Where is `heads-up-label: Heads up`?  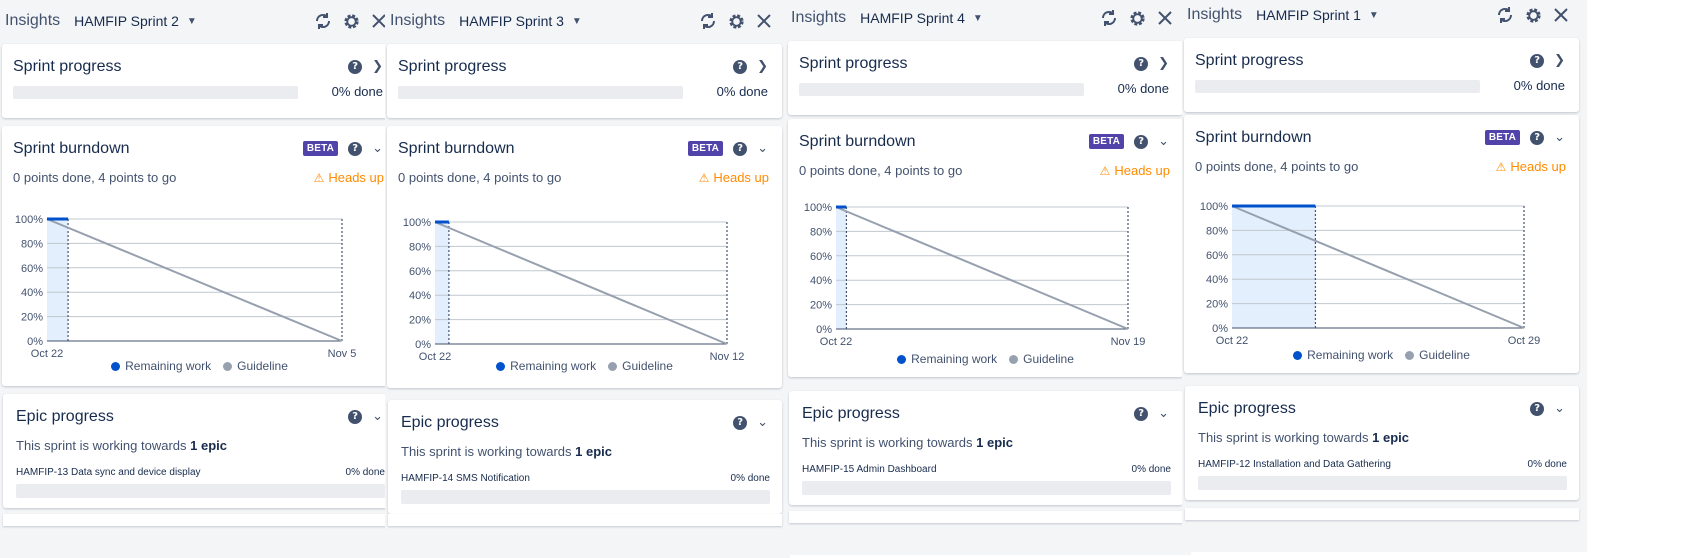 heads-up-label: Heads up is located at coordinates (1538, 166).